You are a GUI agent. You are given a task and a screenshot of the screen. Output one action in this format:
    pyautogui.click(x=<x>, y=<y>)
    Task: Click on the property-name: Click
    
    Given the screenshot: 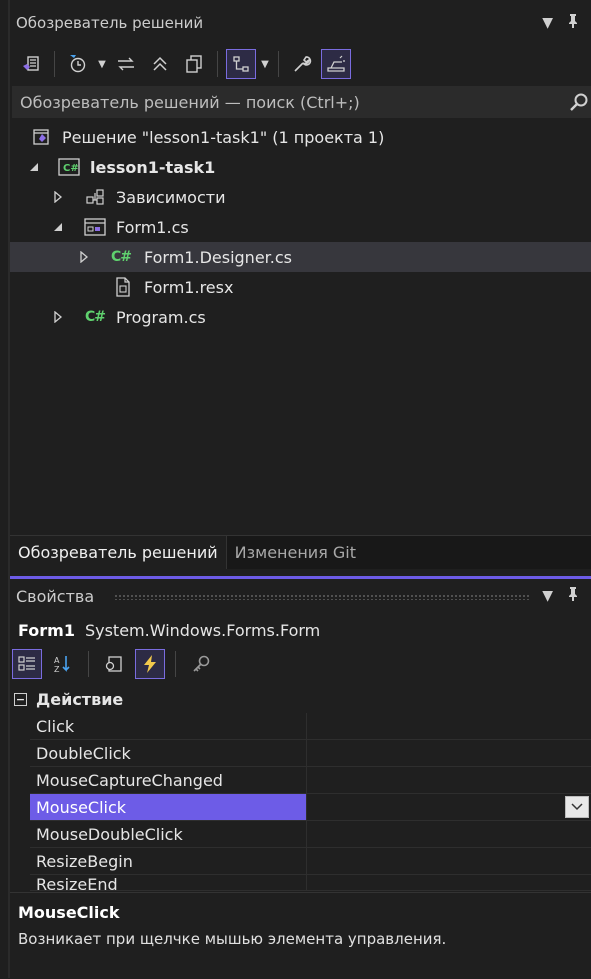 What is the action you would take?
    pyautogui.click(x=168, y=726)
    